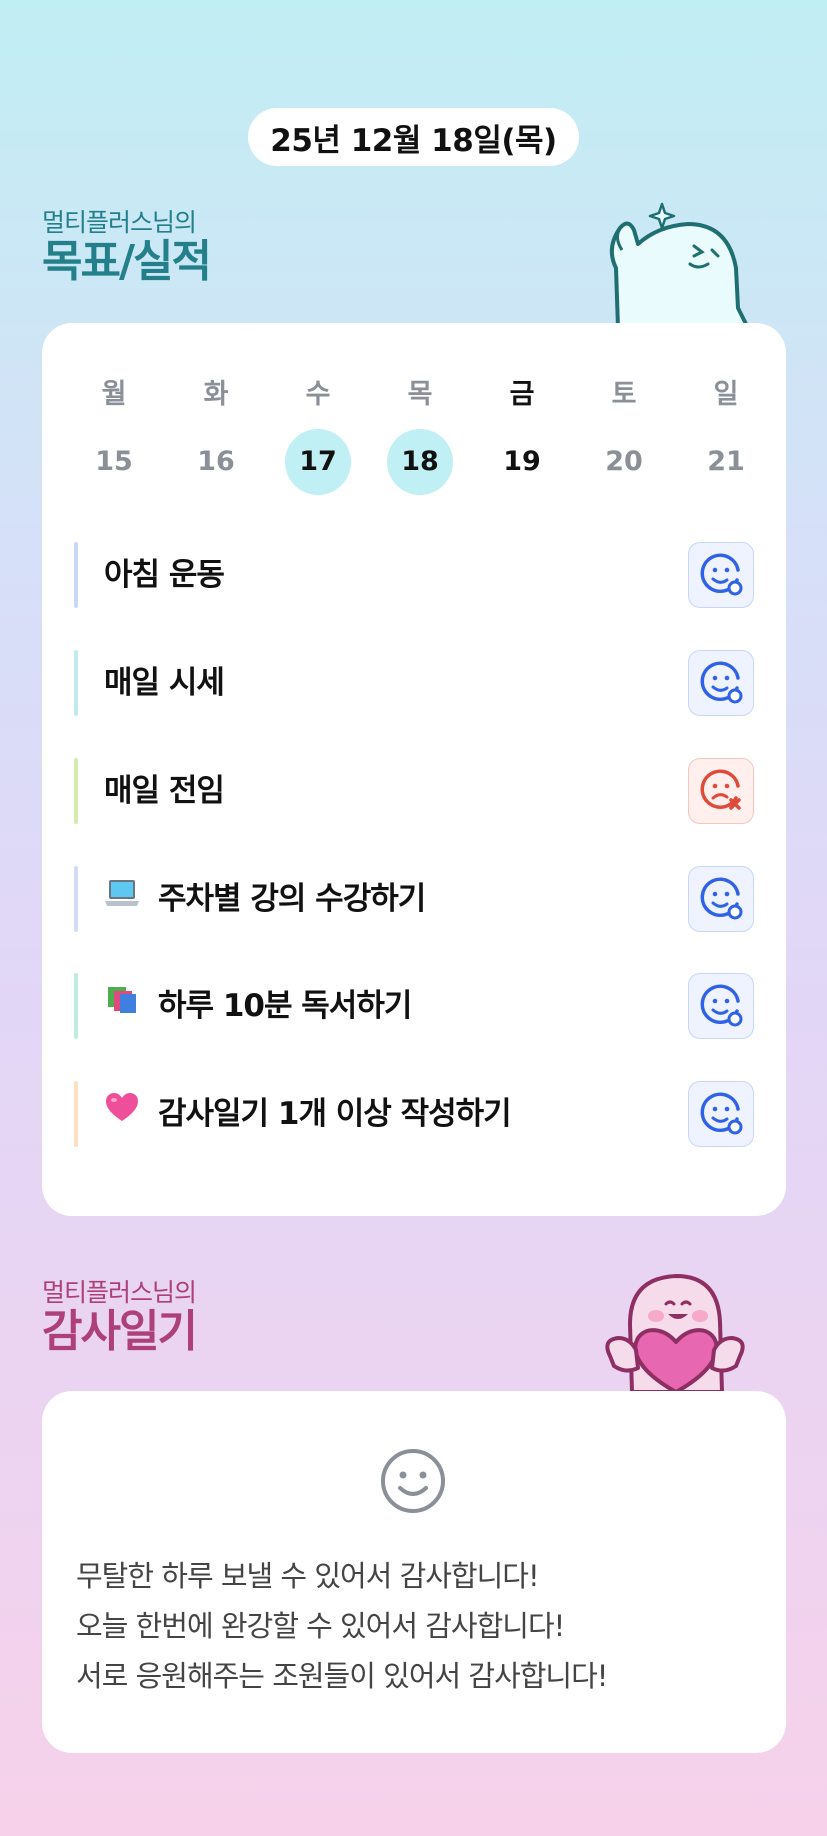  What do you see at coordinates (414, 1006) in the screenshot?
I see `goal-item: 하루 10분 독서하기` at bounding box center [414, 1006].